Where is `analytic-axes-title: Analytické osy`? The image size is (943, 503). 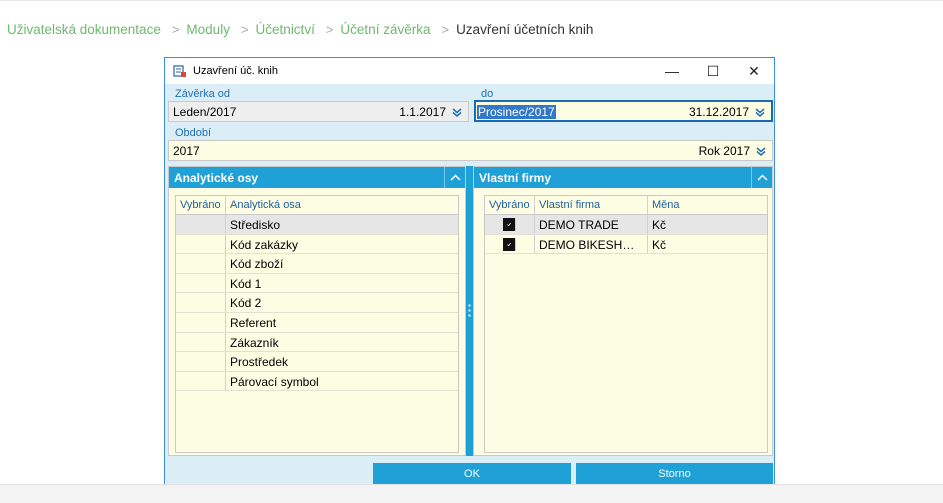
analytic-axes-title: Analytické osy is located at coordinates (216, 178).